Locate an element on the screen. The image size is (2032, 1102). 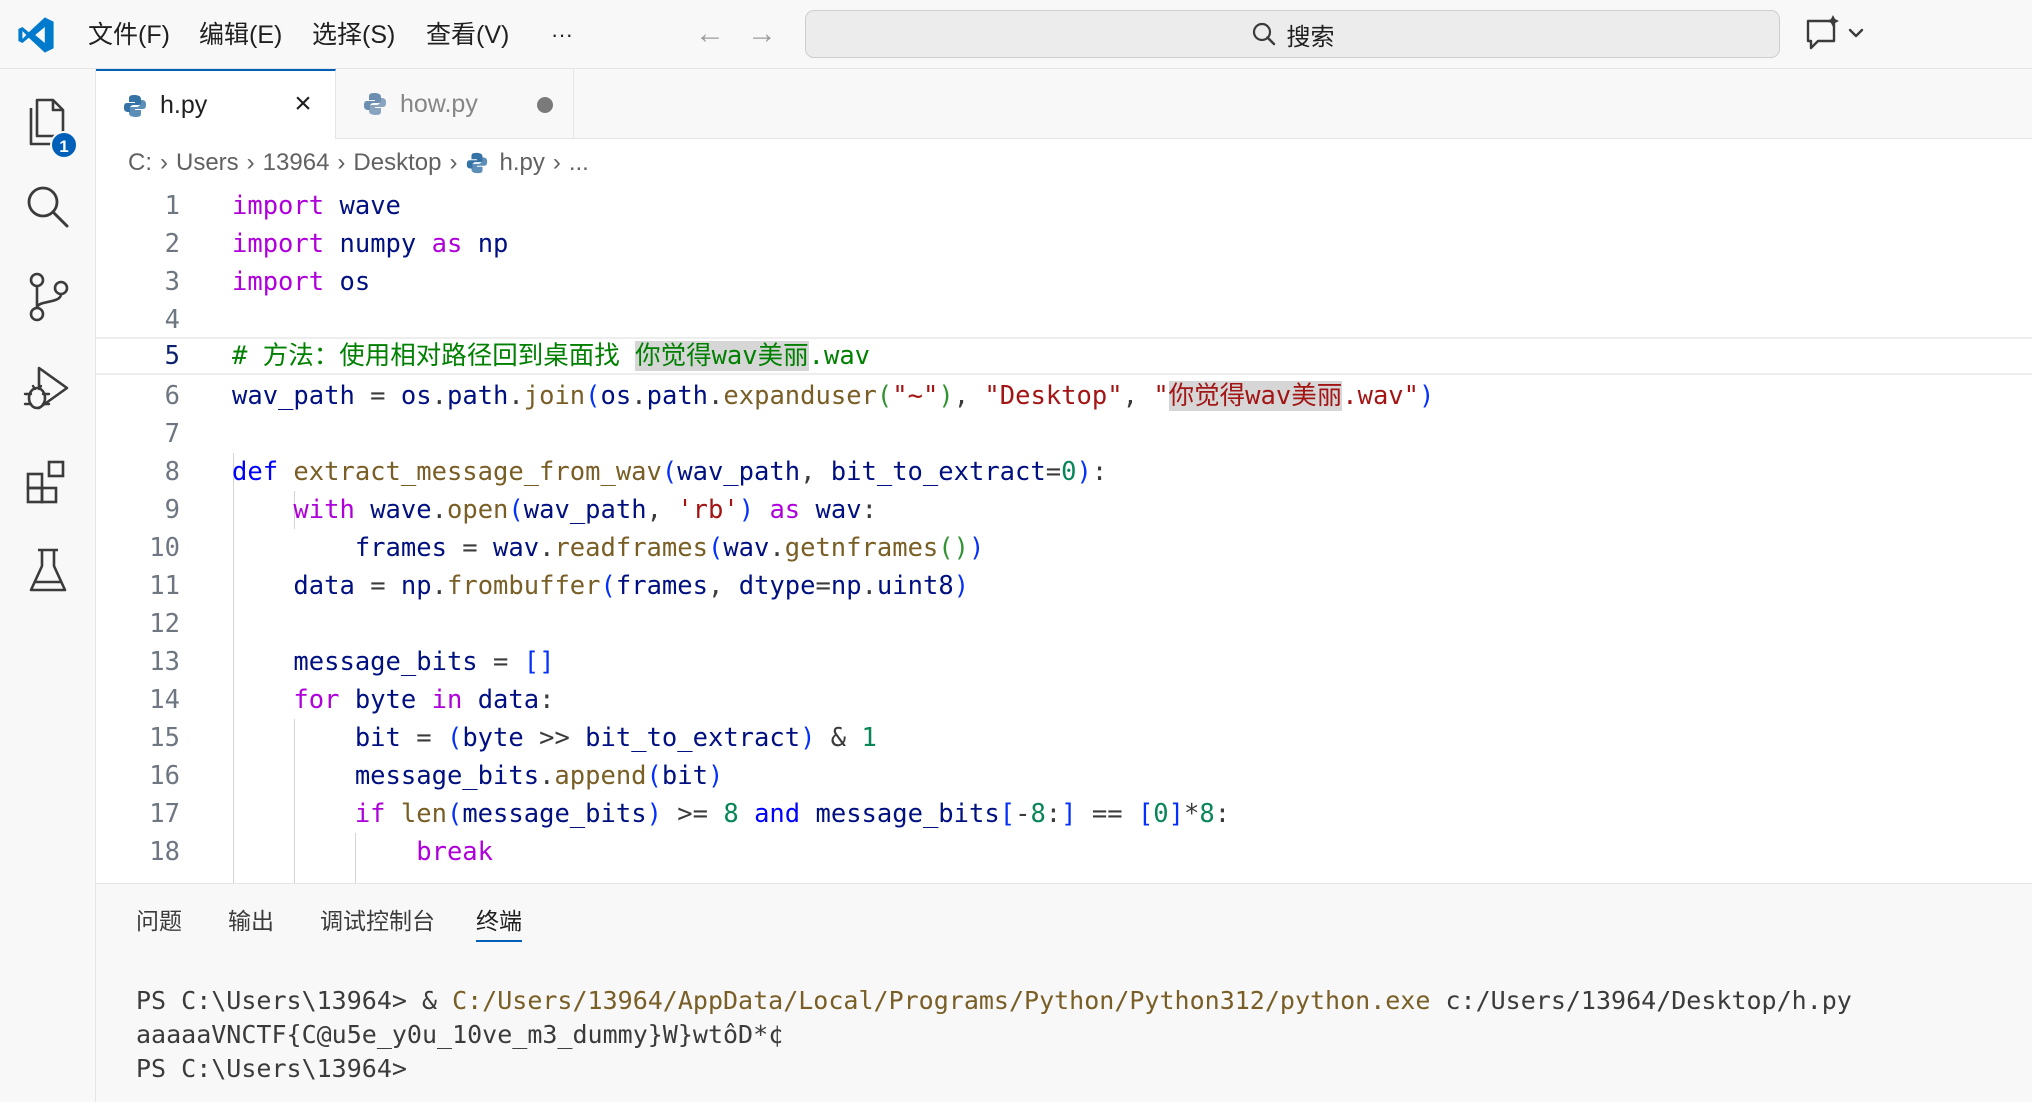
code-line: 1 import wave is located at coordinates (1064, 206).